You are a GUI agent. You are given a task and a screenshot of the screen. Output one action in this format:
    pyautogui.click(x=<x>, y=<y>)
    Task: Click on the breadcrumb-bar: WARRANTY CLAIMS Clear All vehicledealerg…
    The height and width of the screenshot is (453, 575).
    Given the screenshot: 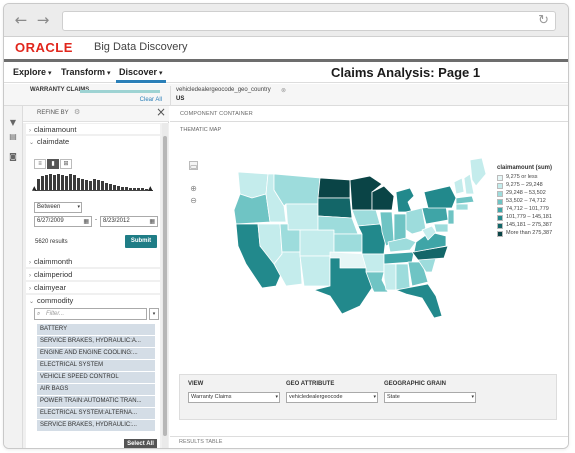 What is the action you would take?
    pyautogui.click(x=286, y=95)
    